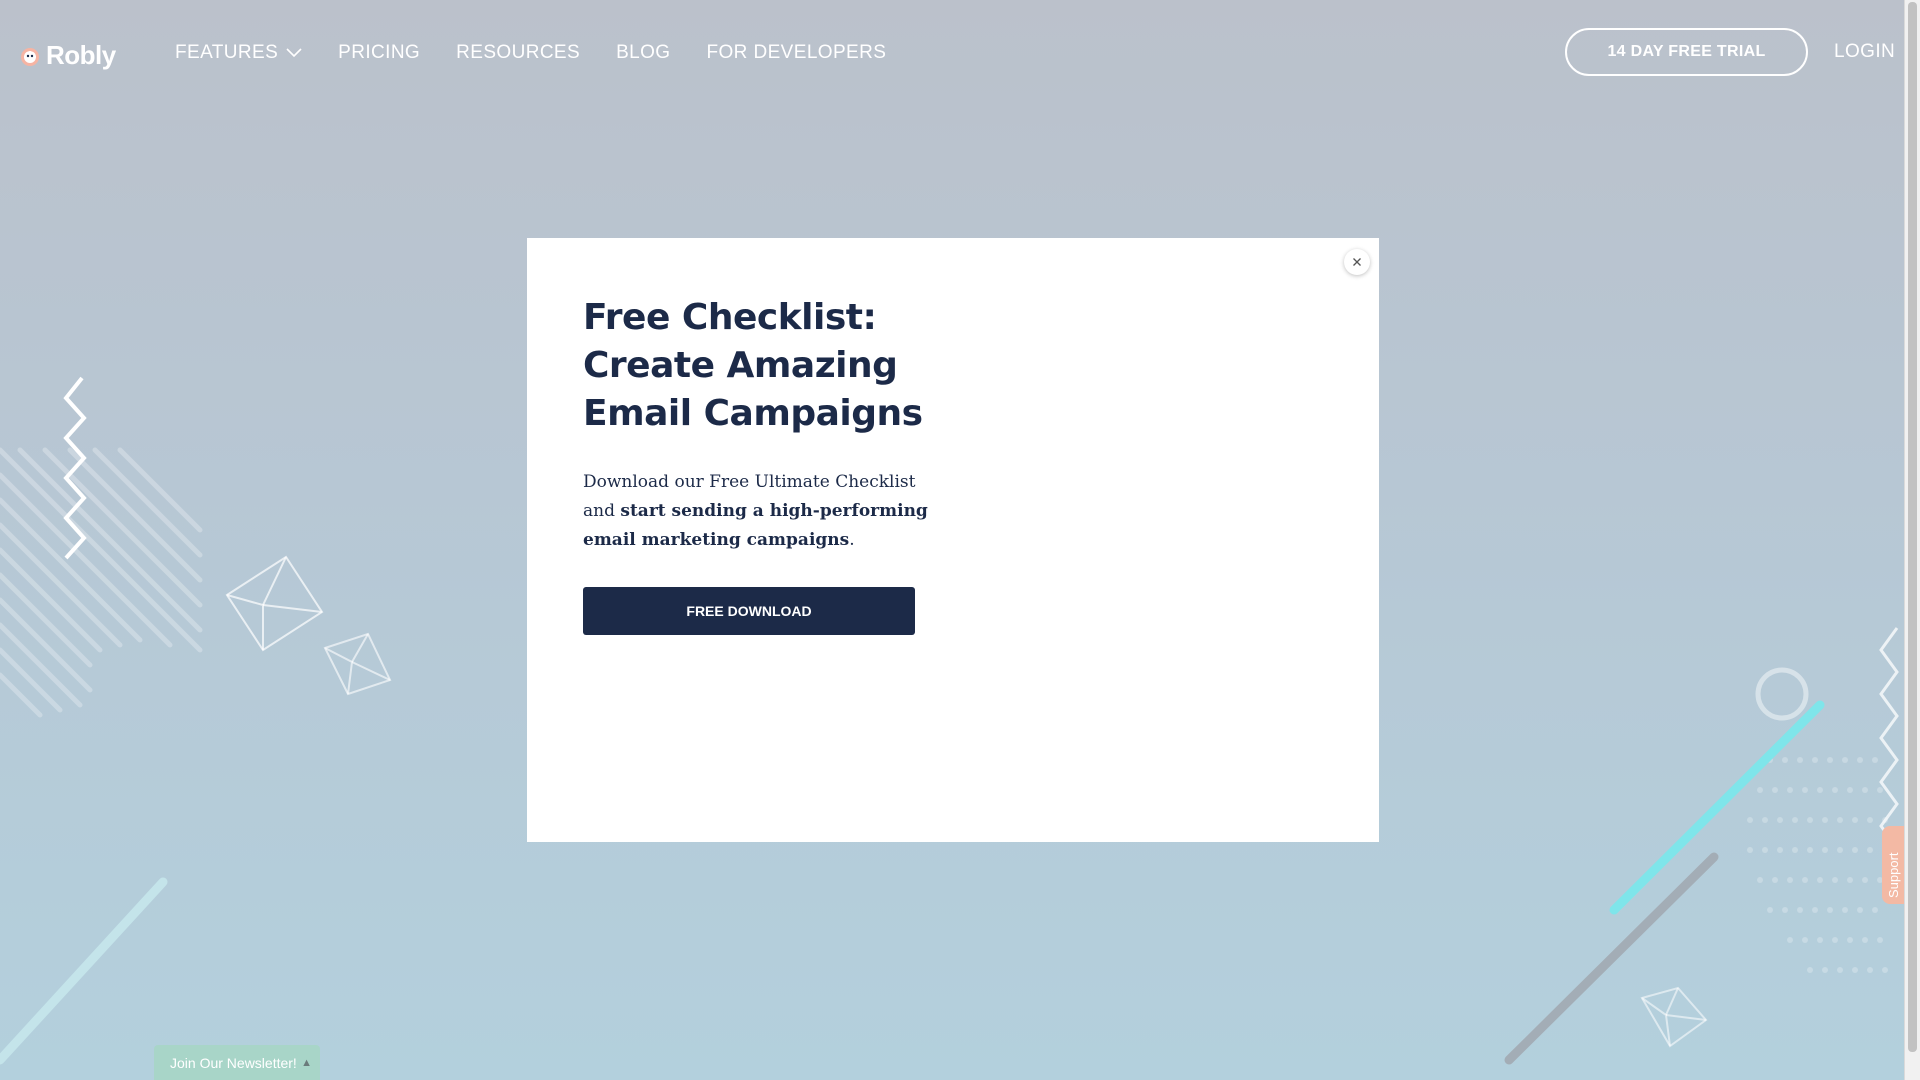 This screenshot has width=1920, height=1080. I want to click on close-icon, so click(1357, 262).